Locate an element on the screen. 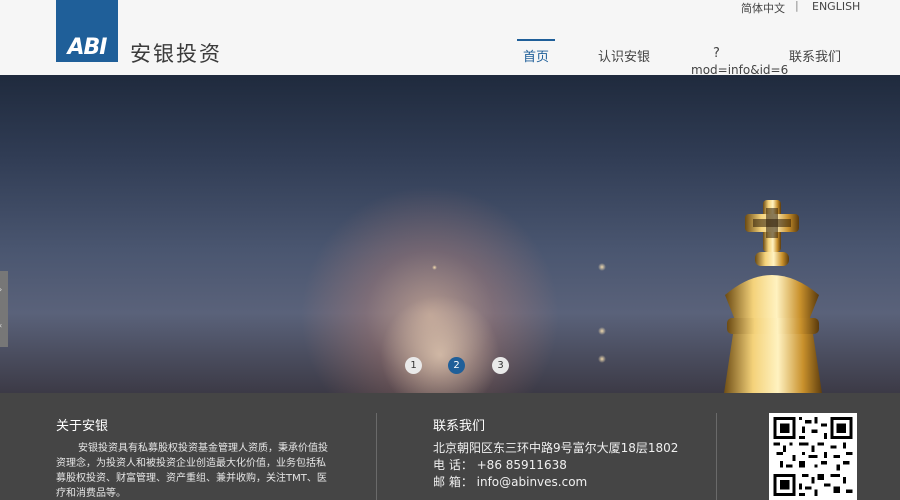 The width and height of the screenshot is (900, 500). lang-english: ENGLISH is located at coordinates (836, 6).